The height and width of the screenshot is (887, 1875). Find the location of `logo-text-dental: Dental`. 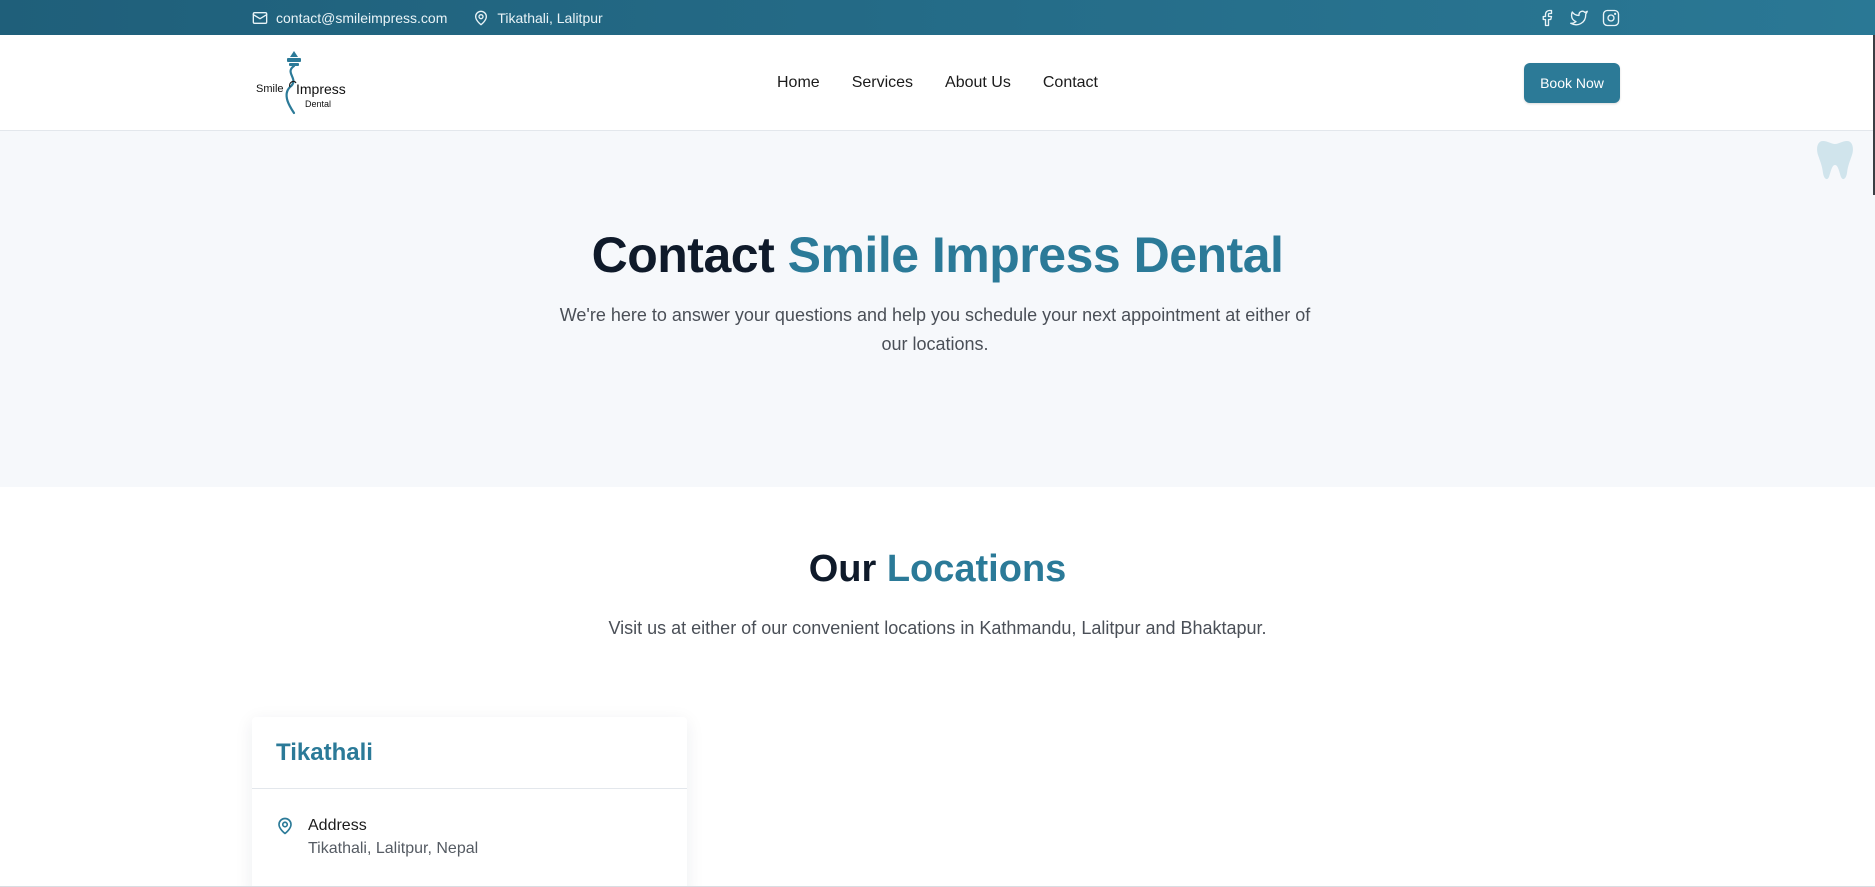

logo-text-dental: Dental is located at coordinates (318, 104).